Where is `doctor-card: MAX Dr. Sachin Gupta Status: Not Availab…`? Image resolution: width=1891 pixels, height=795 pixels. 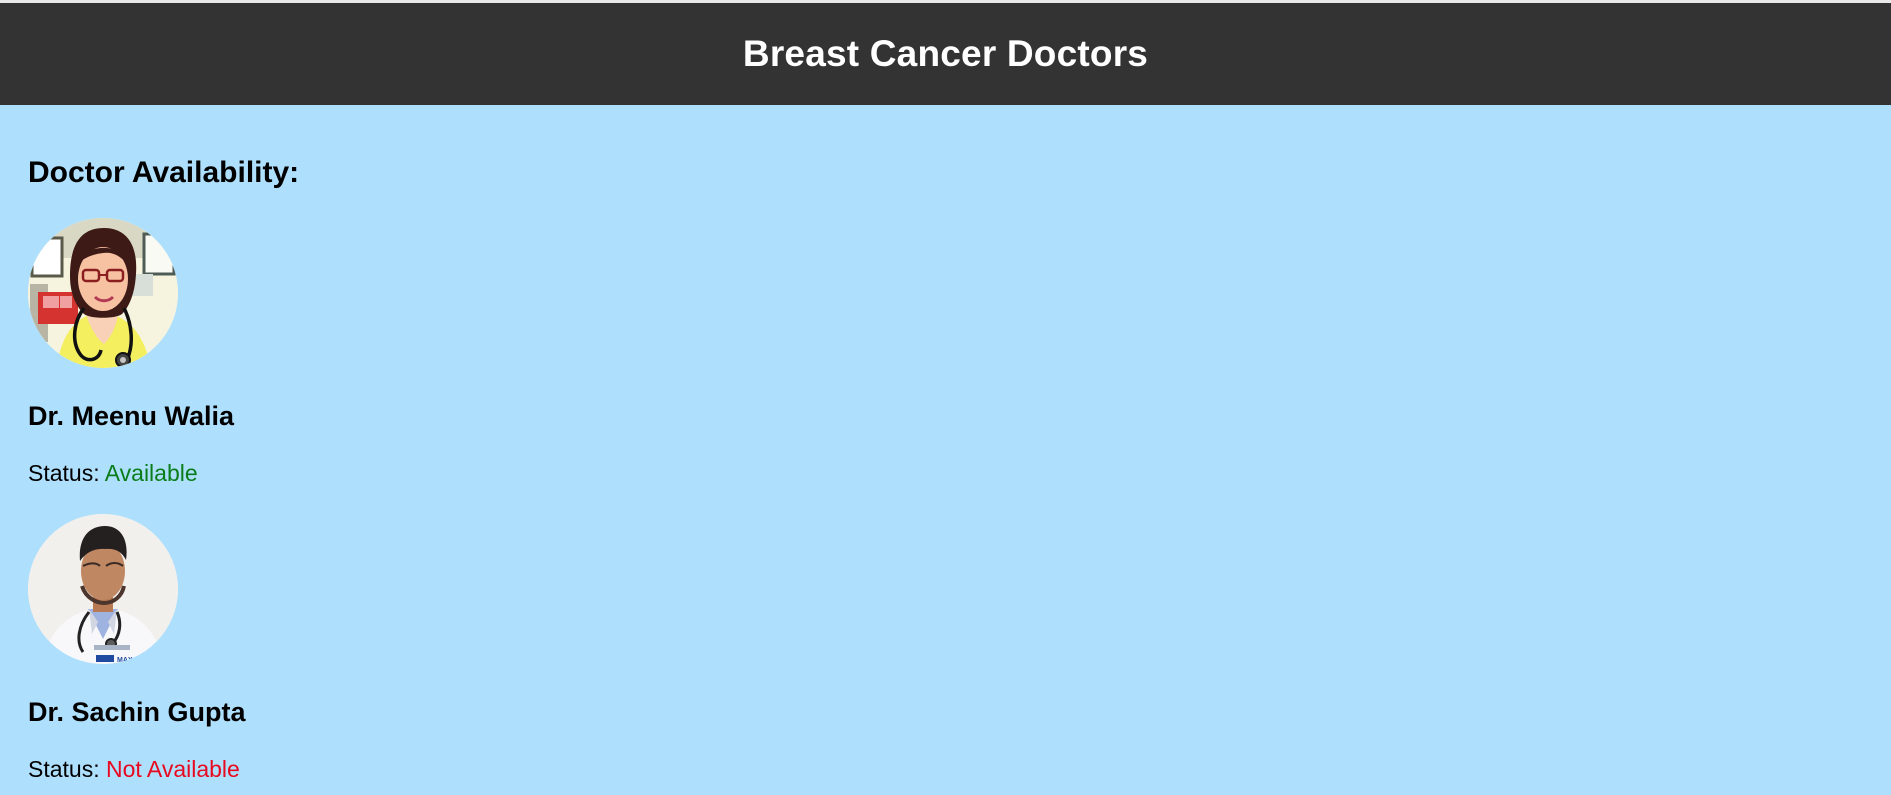
doctor-card: MAX Dr. Sachin Gupta Status: Not Availab… is located at coordinates (328, 648).